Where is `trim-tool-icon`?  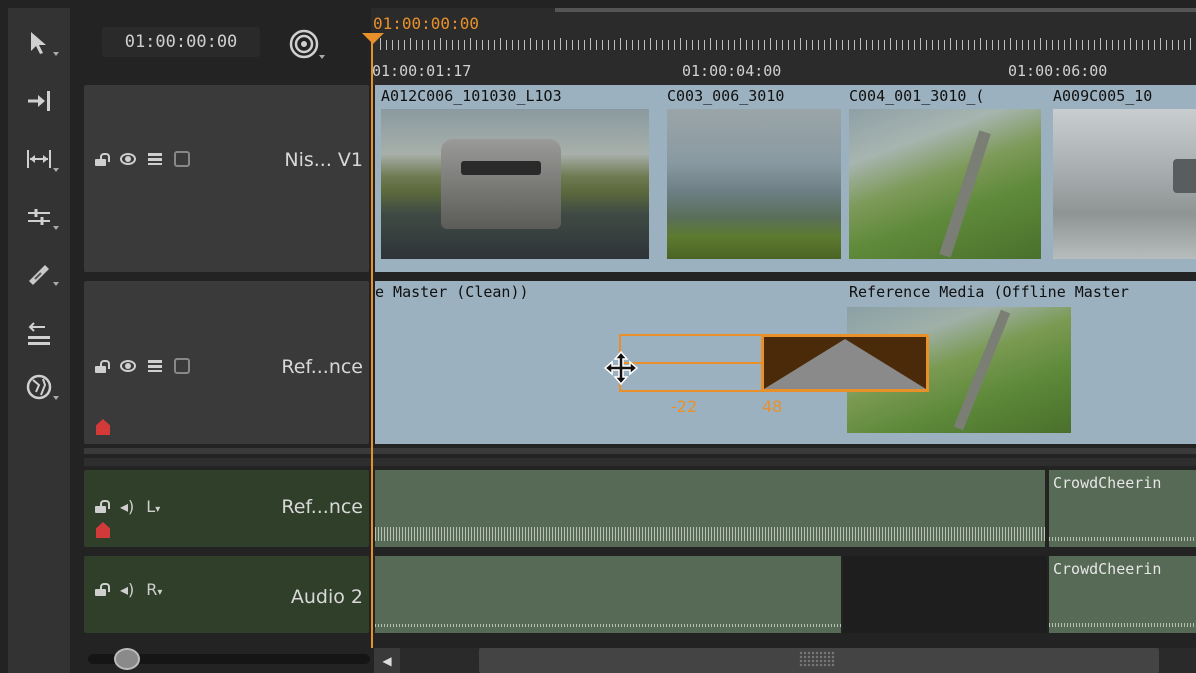 trim-tool-icon is located at coordinates (40, 217).